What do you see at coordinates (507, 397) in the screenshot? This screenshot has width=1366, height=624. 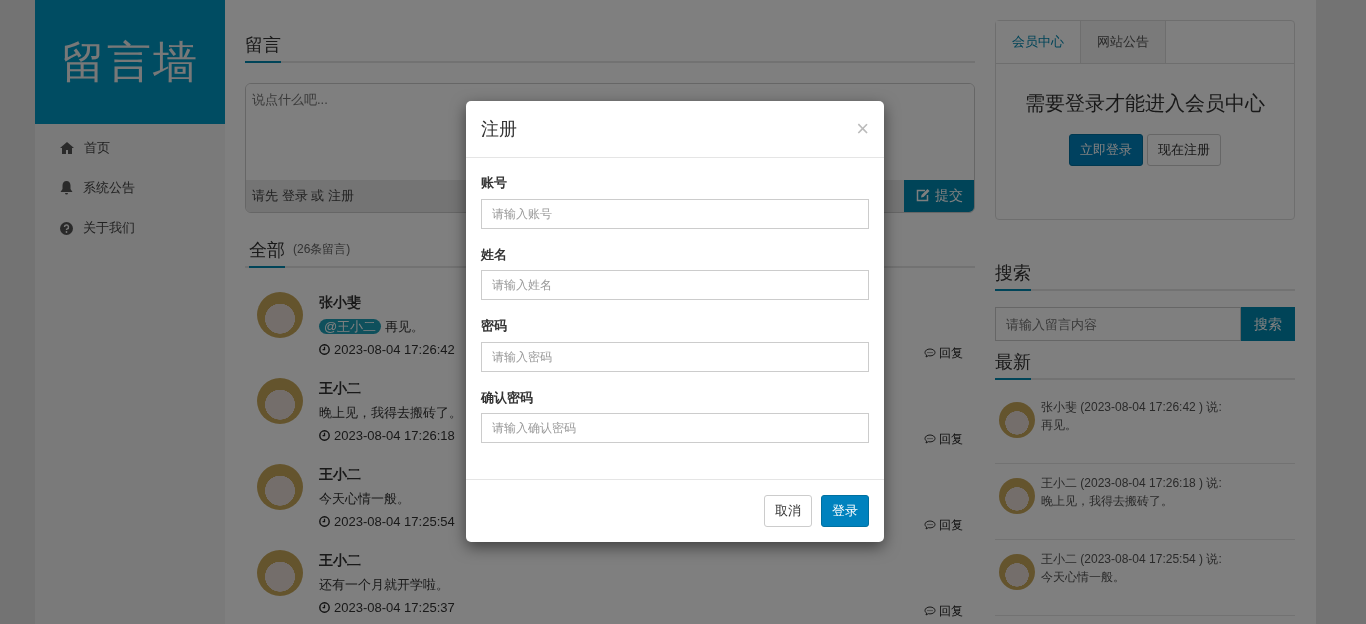 I see `field-label: 确认密码` at bounding box center [507, 397].